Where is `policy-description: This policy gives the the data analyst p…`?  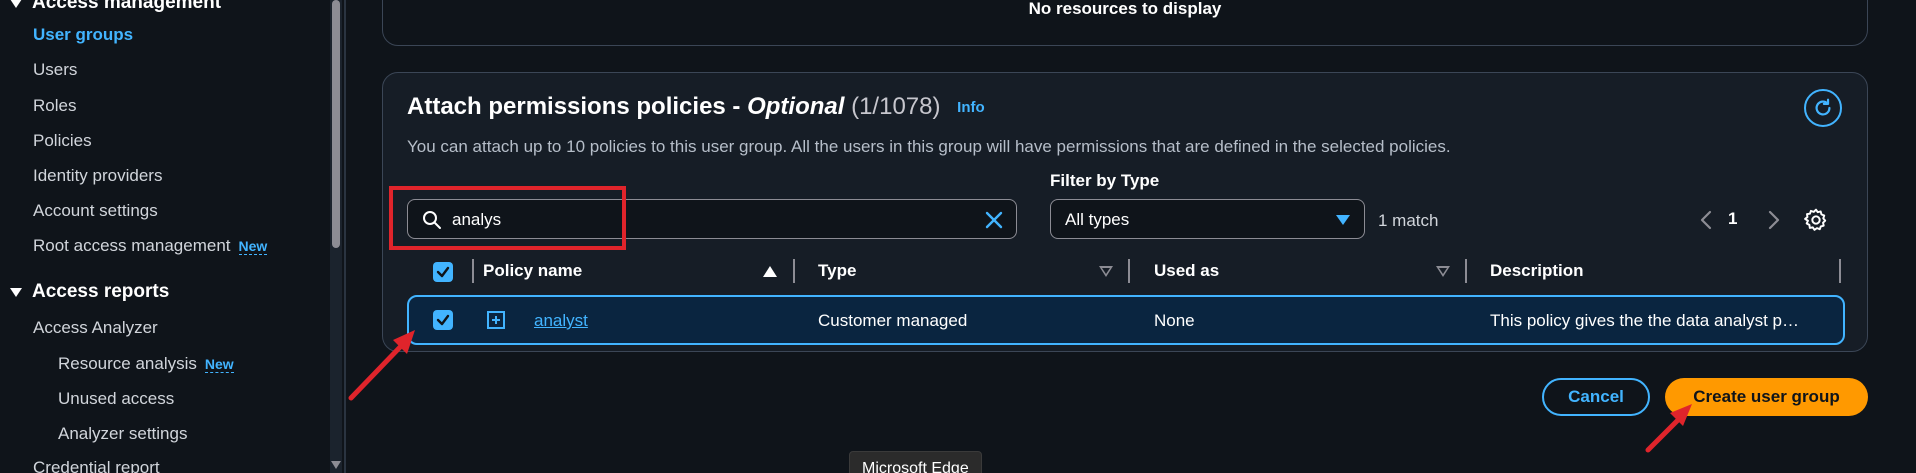
policy-description: This policy gives the the data analyst p… is located at coordinates (1644, 320).